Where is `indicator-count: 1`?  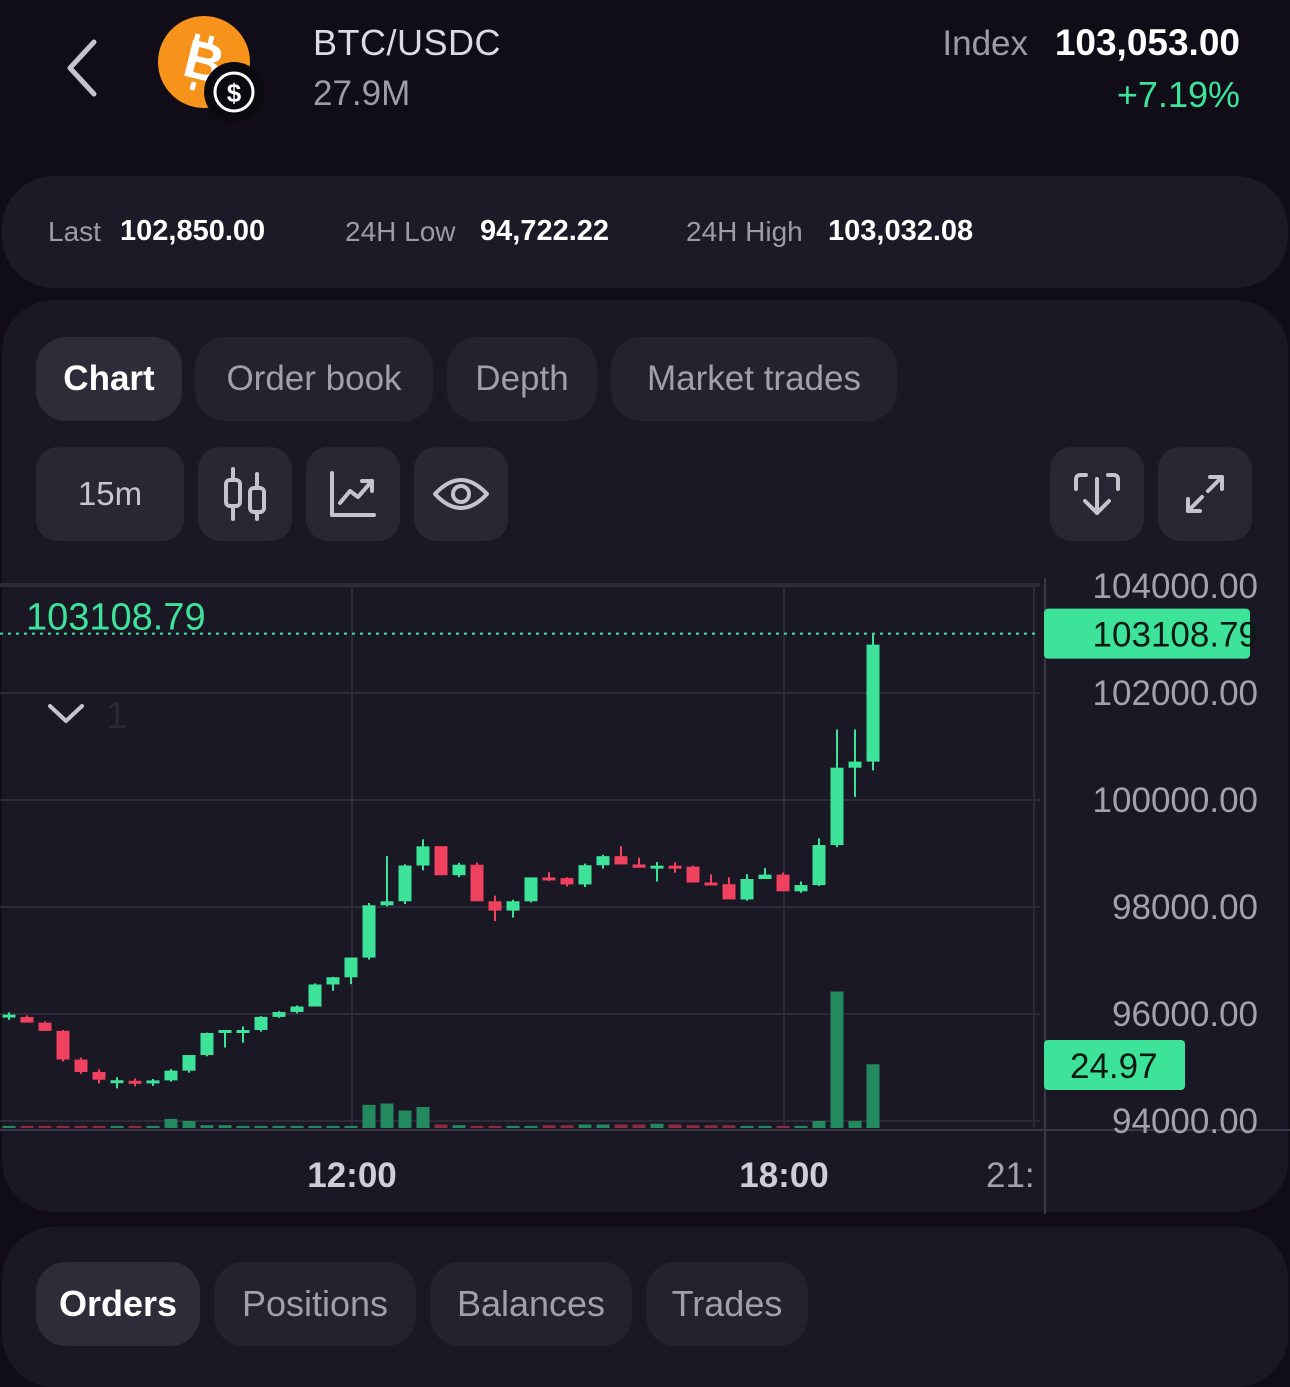 indicator-count: 1 is located at coordinates (116, 716).